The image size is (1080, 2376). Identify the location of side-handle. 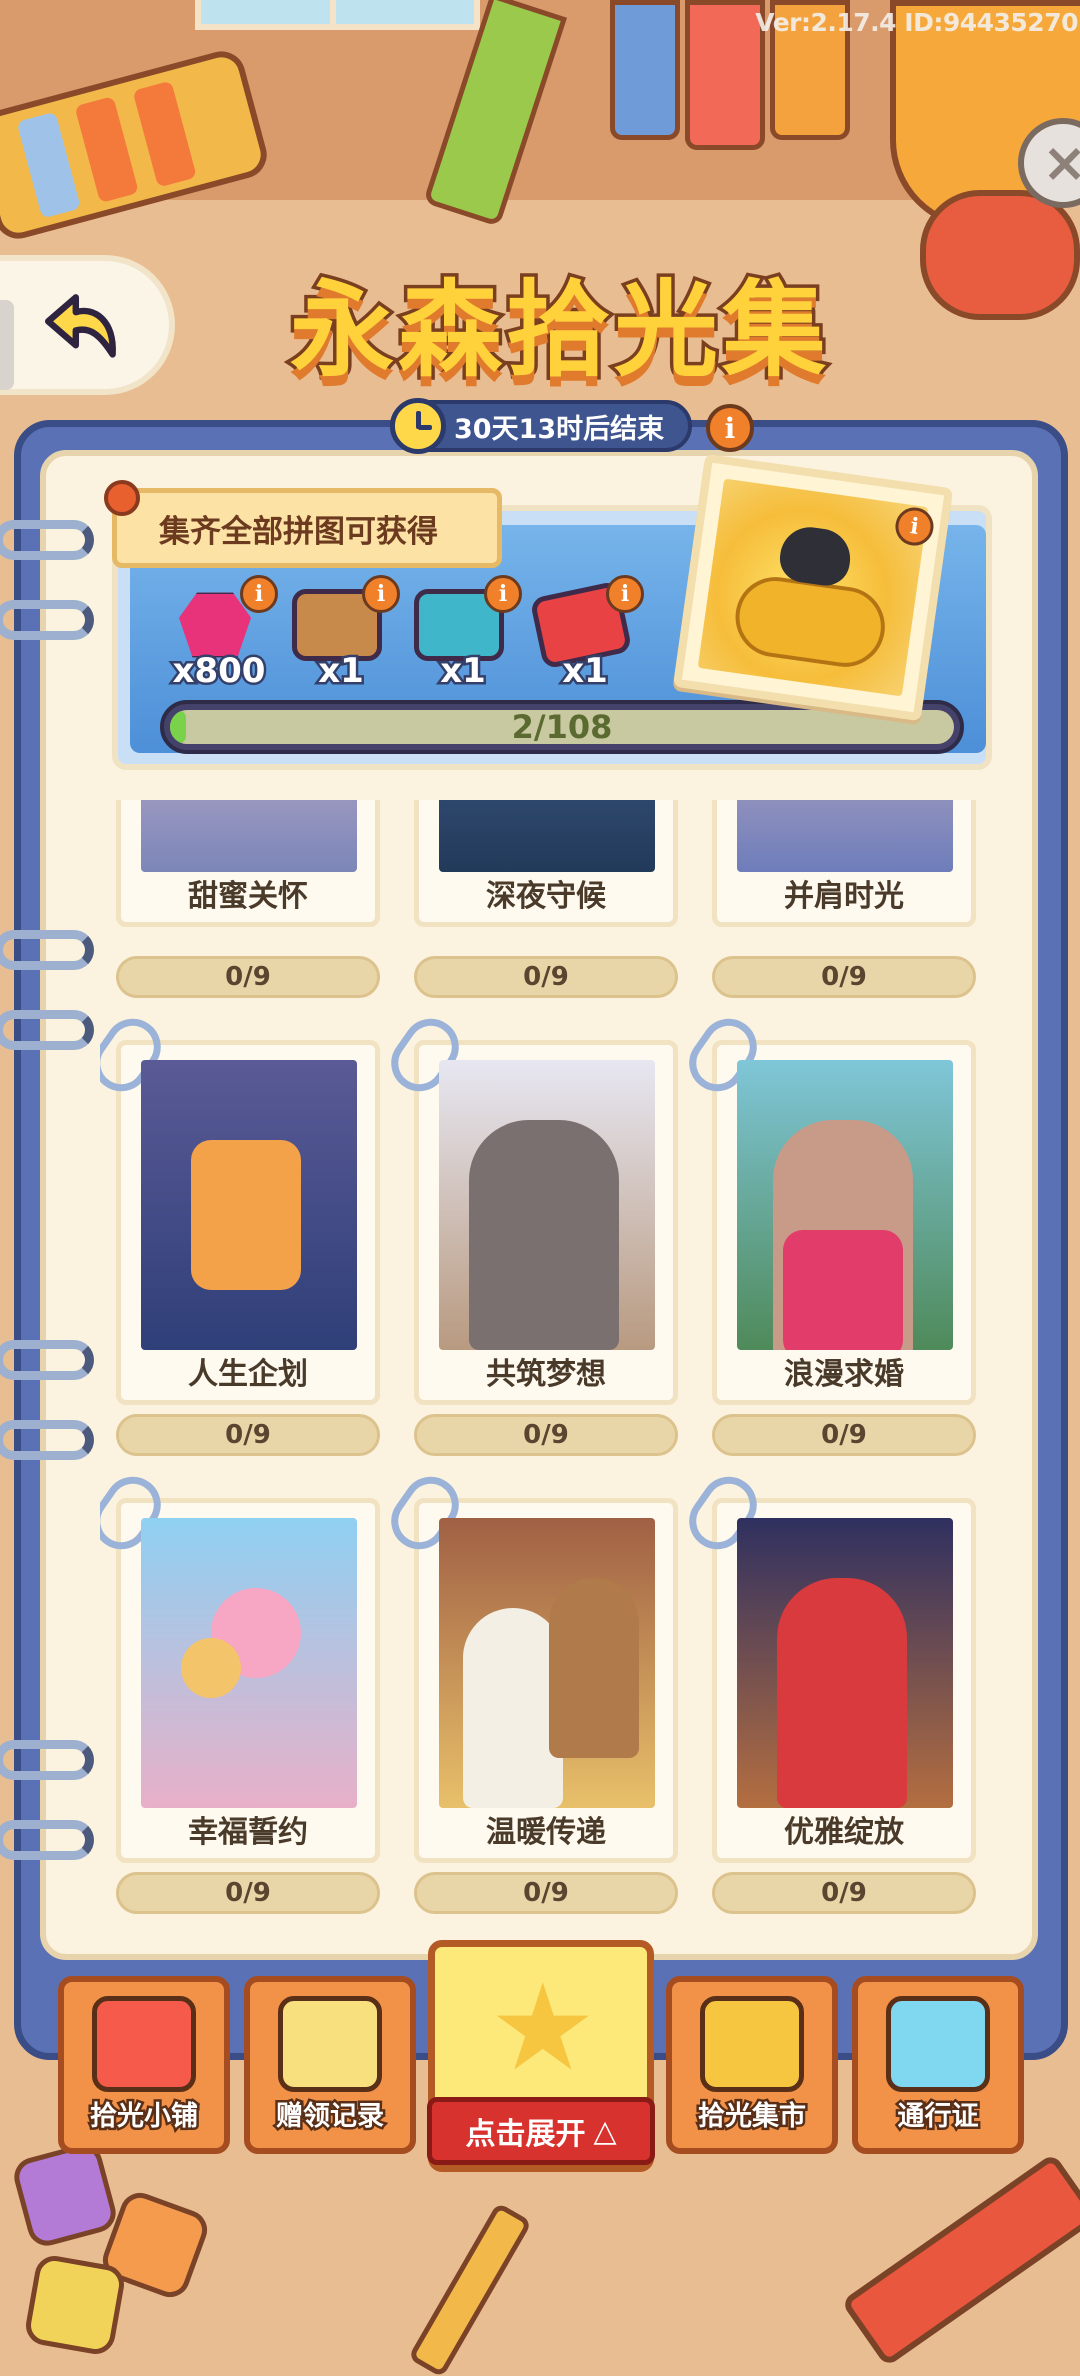
(7, 345).